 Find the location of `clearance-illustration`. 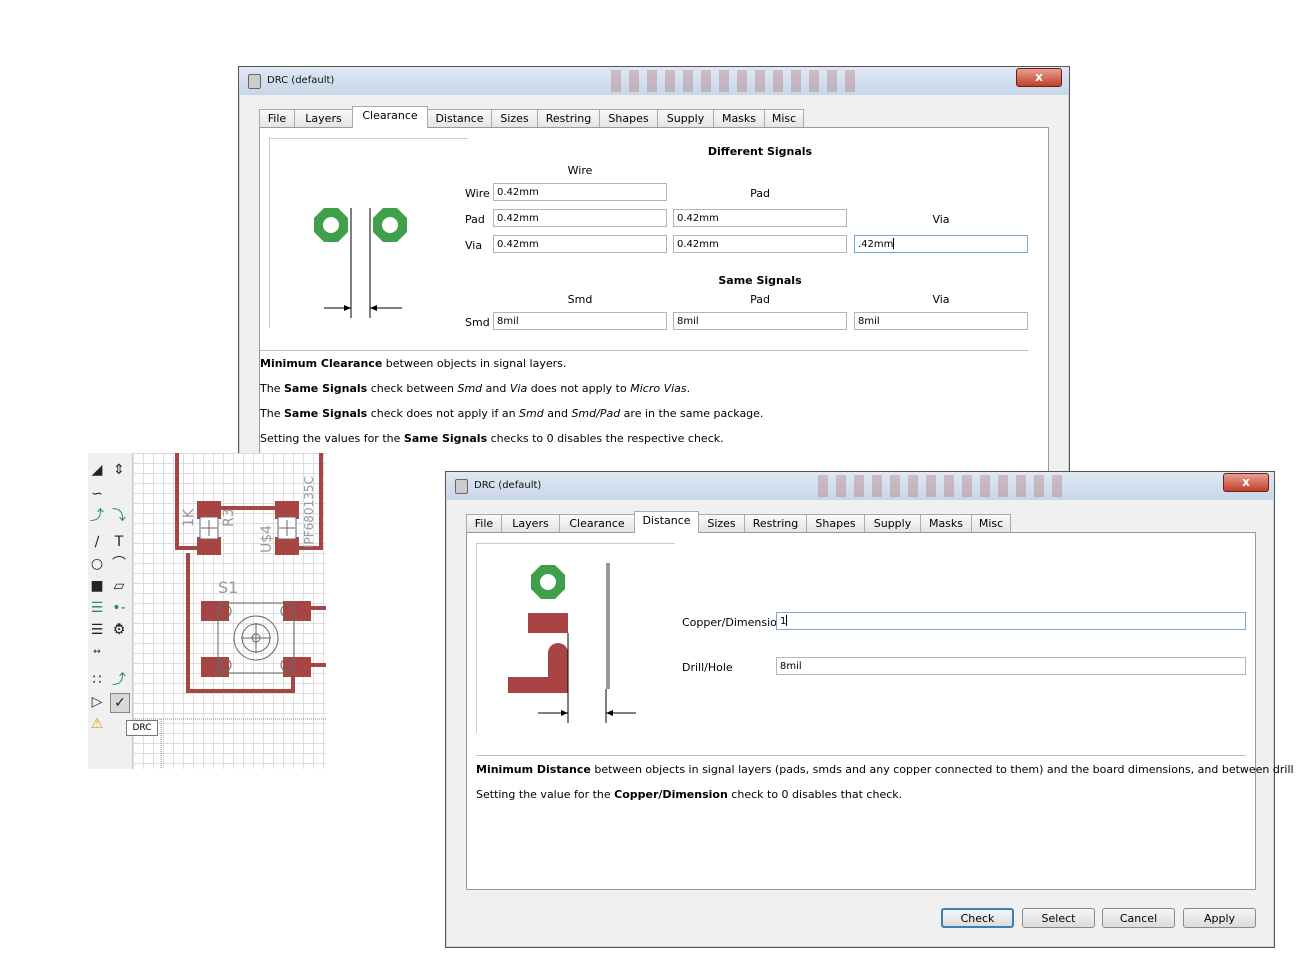

clearance-illustration is located at coordinates (368, 233).